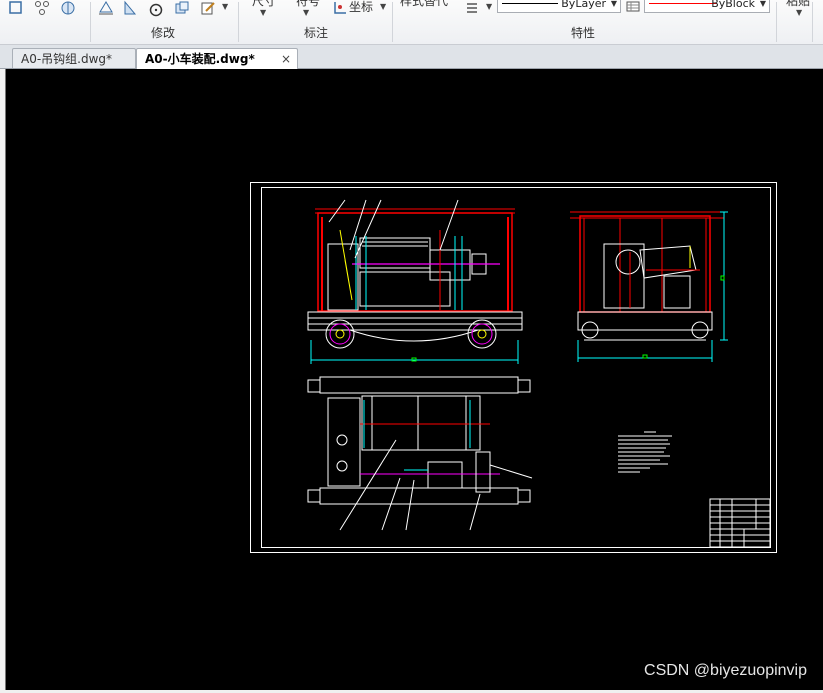 This screenshot has height=693, width=823. Describe the element at coordinates (707, 6) in the screenshot. I see `color-select: ByBlock ▼` at that location.